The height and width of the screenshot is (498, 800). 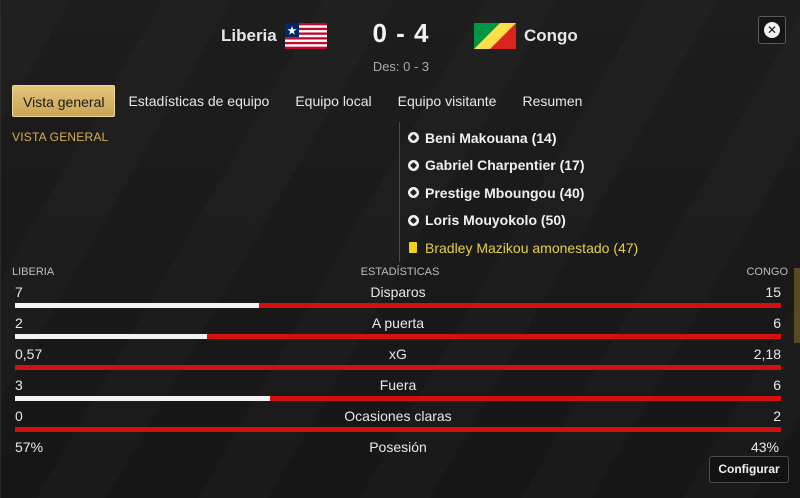 What do you see at coordinates (398, 447) in the screenshot?
I see `stat-label: Posesión` at bounding box center [398, 447].